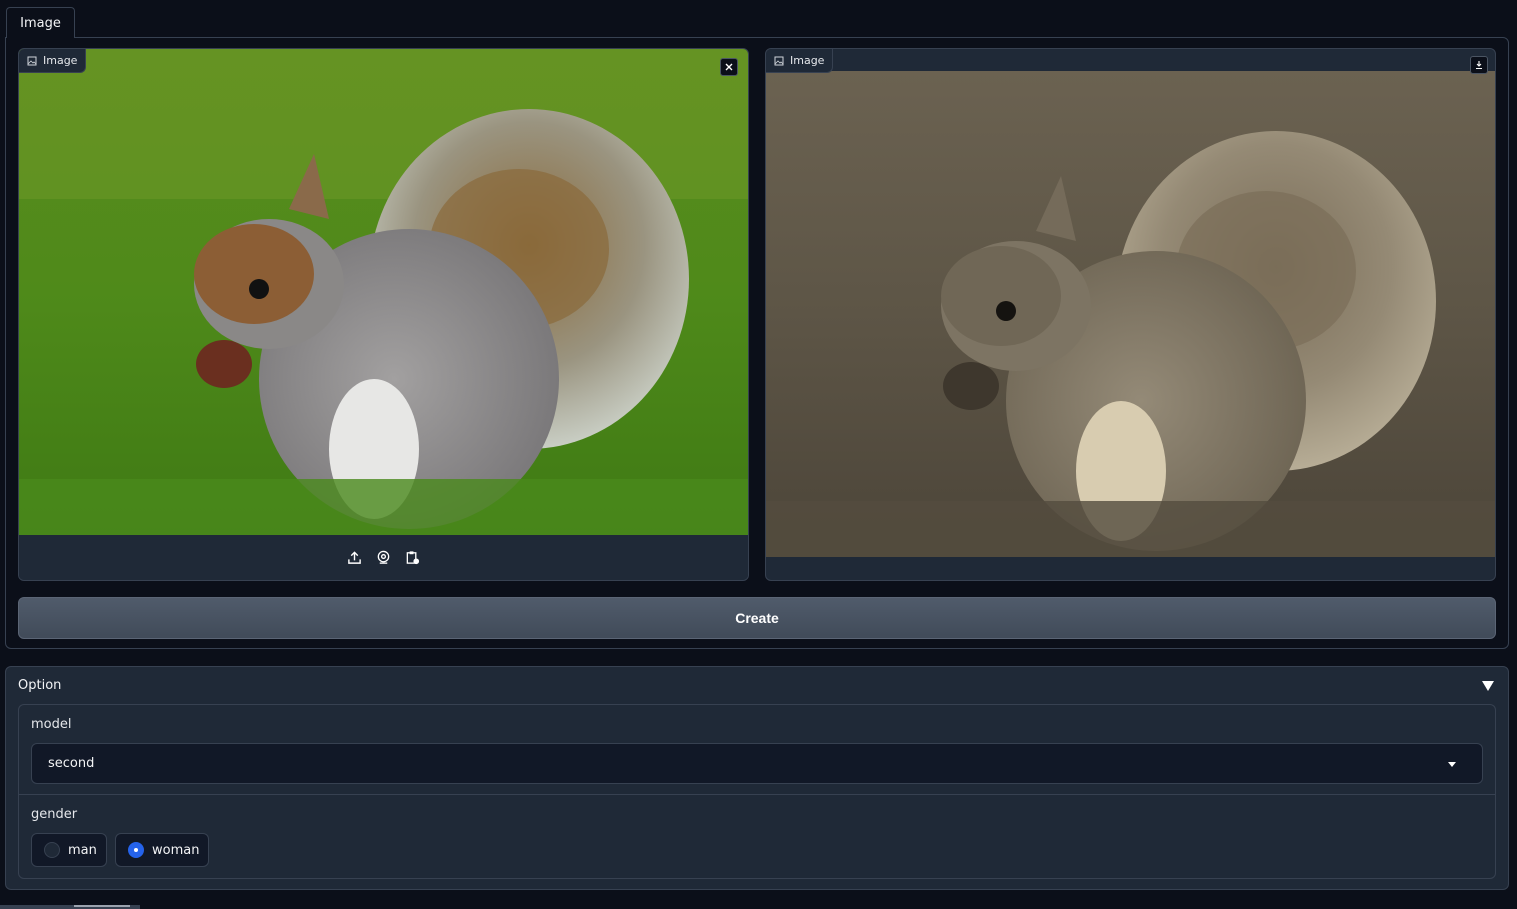  I want to click on gender-option-man-label: man, so click(82, 850).